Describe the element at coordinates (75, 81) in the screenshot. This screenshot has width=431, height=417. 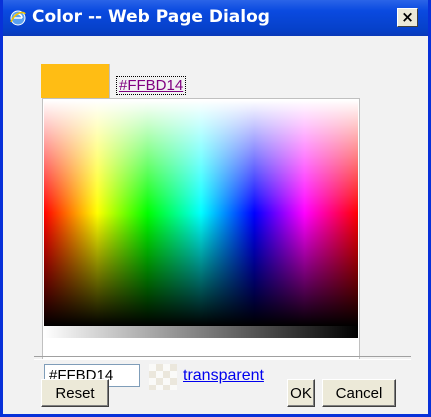
I see `selected-color-swatch` at that location.